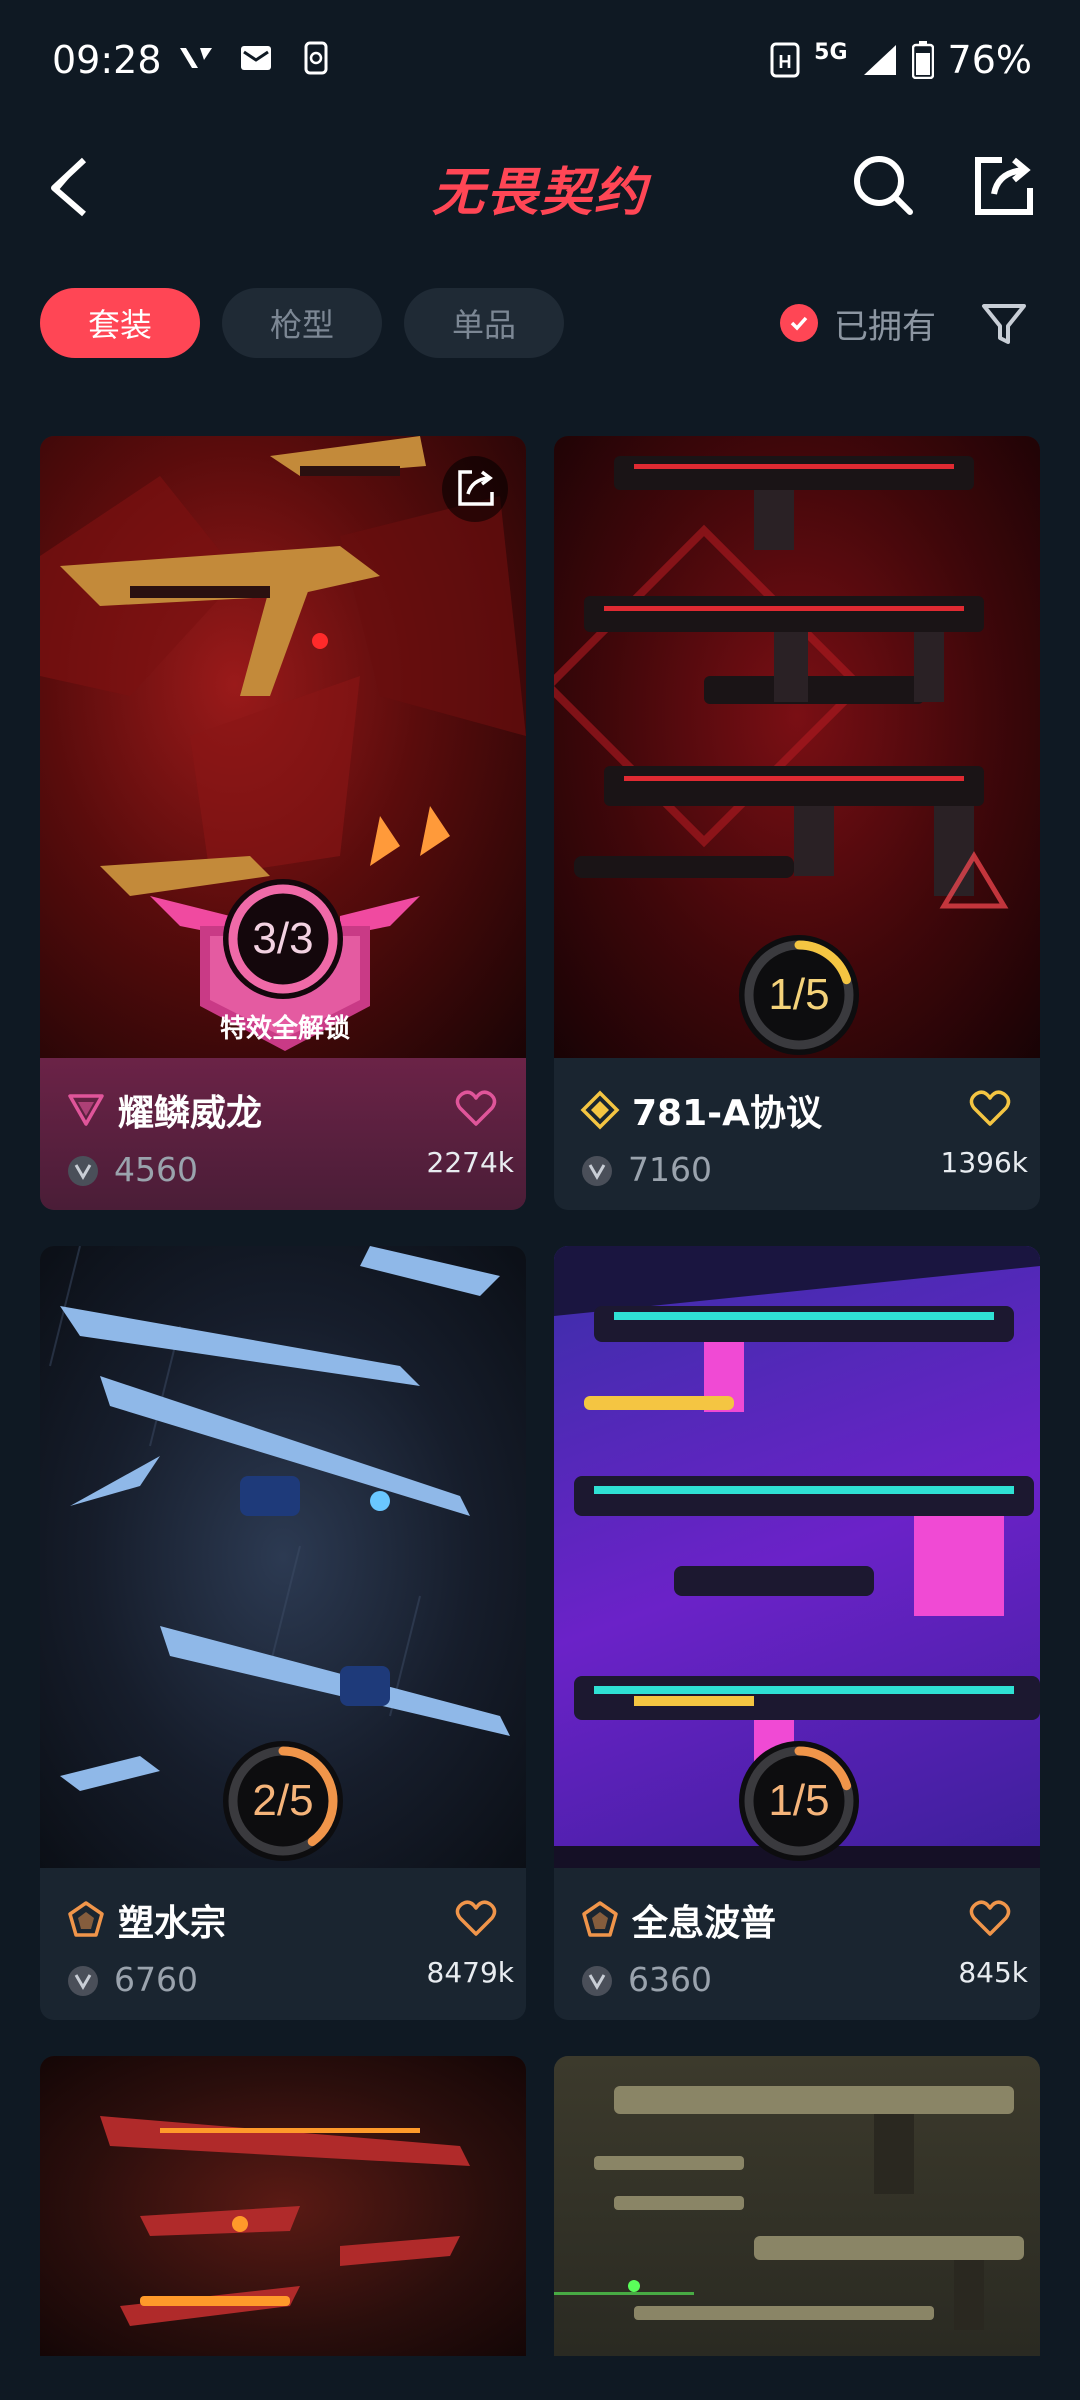 This screenshot has width=1080, height=2400. I want to click on filter-row: 套装 枪型 单品 已拥有, so click(540, 324).